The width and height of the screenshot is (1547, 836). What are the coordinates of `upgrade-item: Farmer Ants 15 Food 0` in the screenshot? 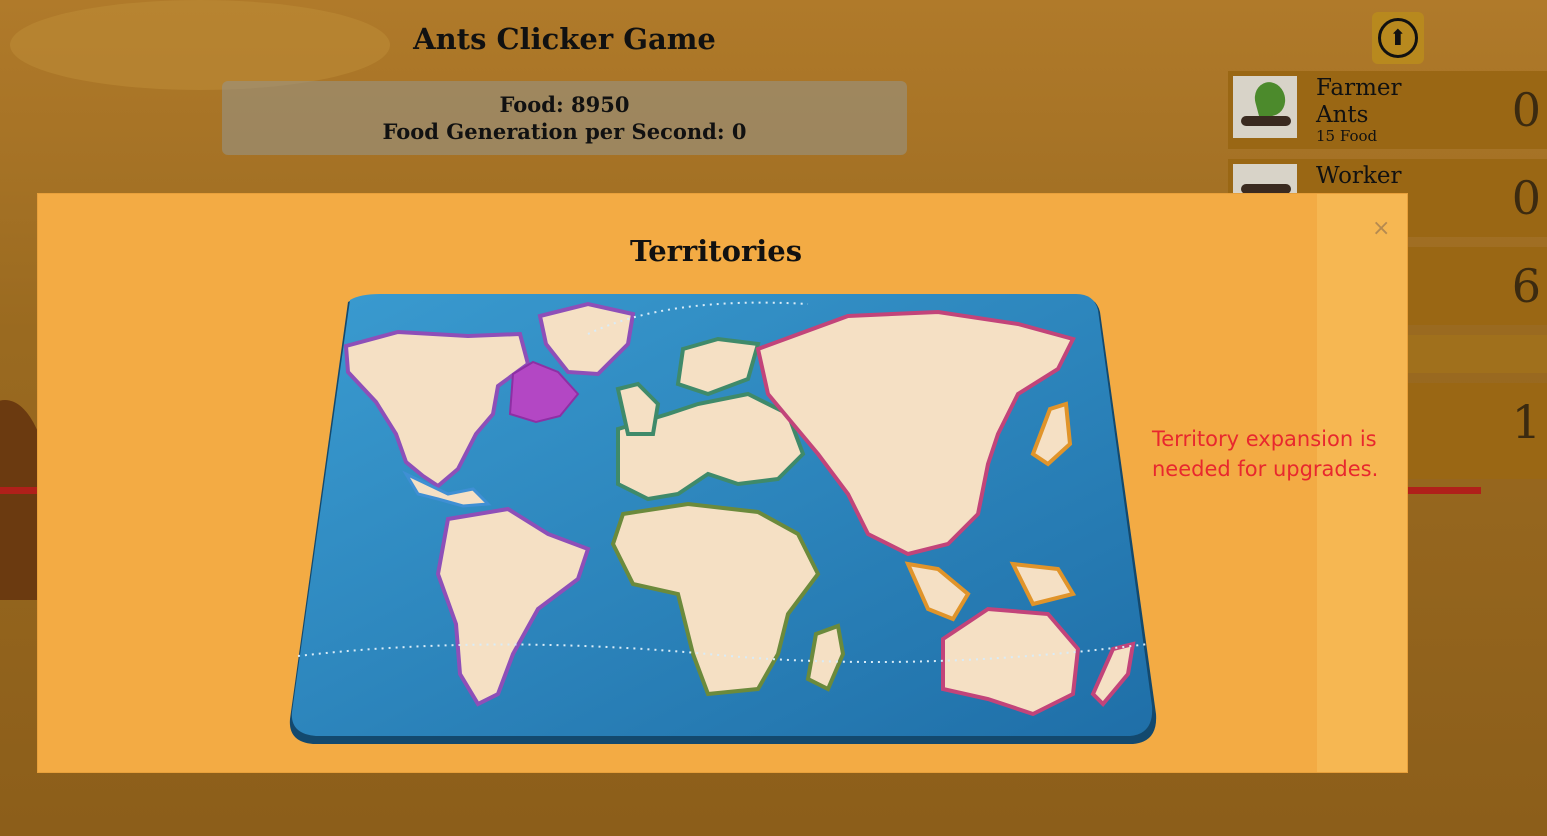 It's located at (1387, 110).